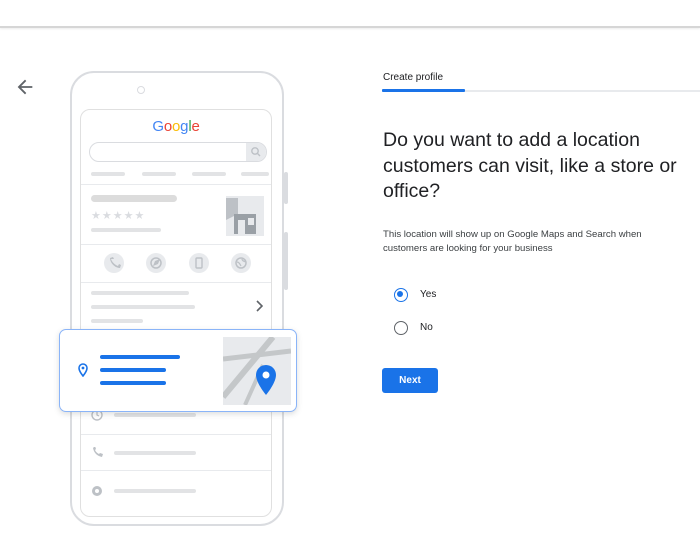  Describe the element at coordinates (259, 308) in the screenshot. I see `chevron-right-icon` at that location.